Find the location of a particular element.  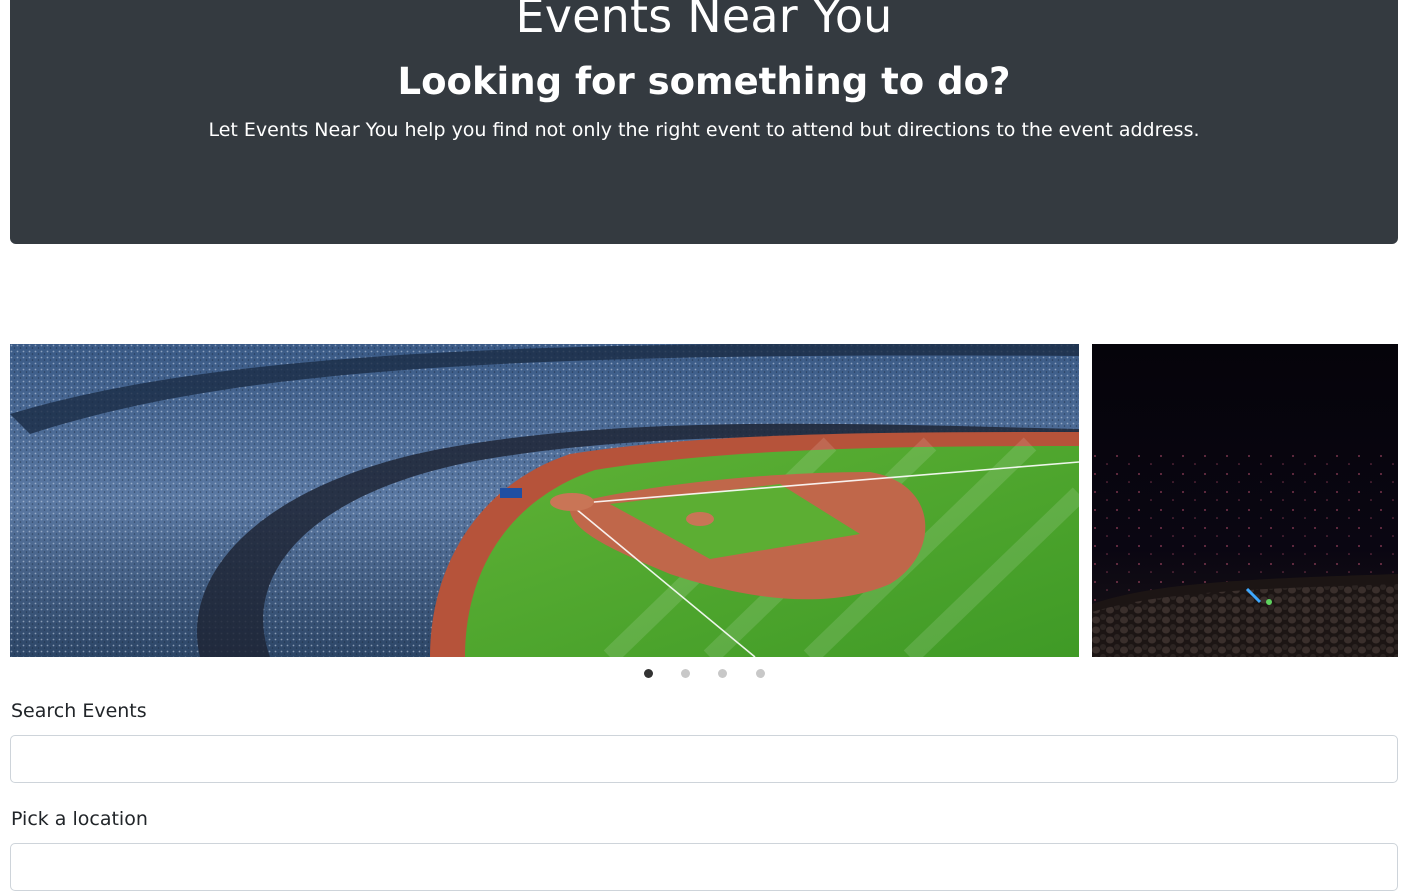

hero-subtitle: Looking for something to do? is located at coordinates (704, 81).